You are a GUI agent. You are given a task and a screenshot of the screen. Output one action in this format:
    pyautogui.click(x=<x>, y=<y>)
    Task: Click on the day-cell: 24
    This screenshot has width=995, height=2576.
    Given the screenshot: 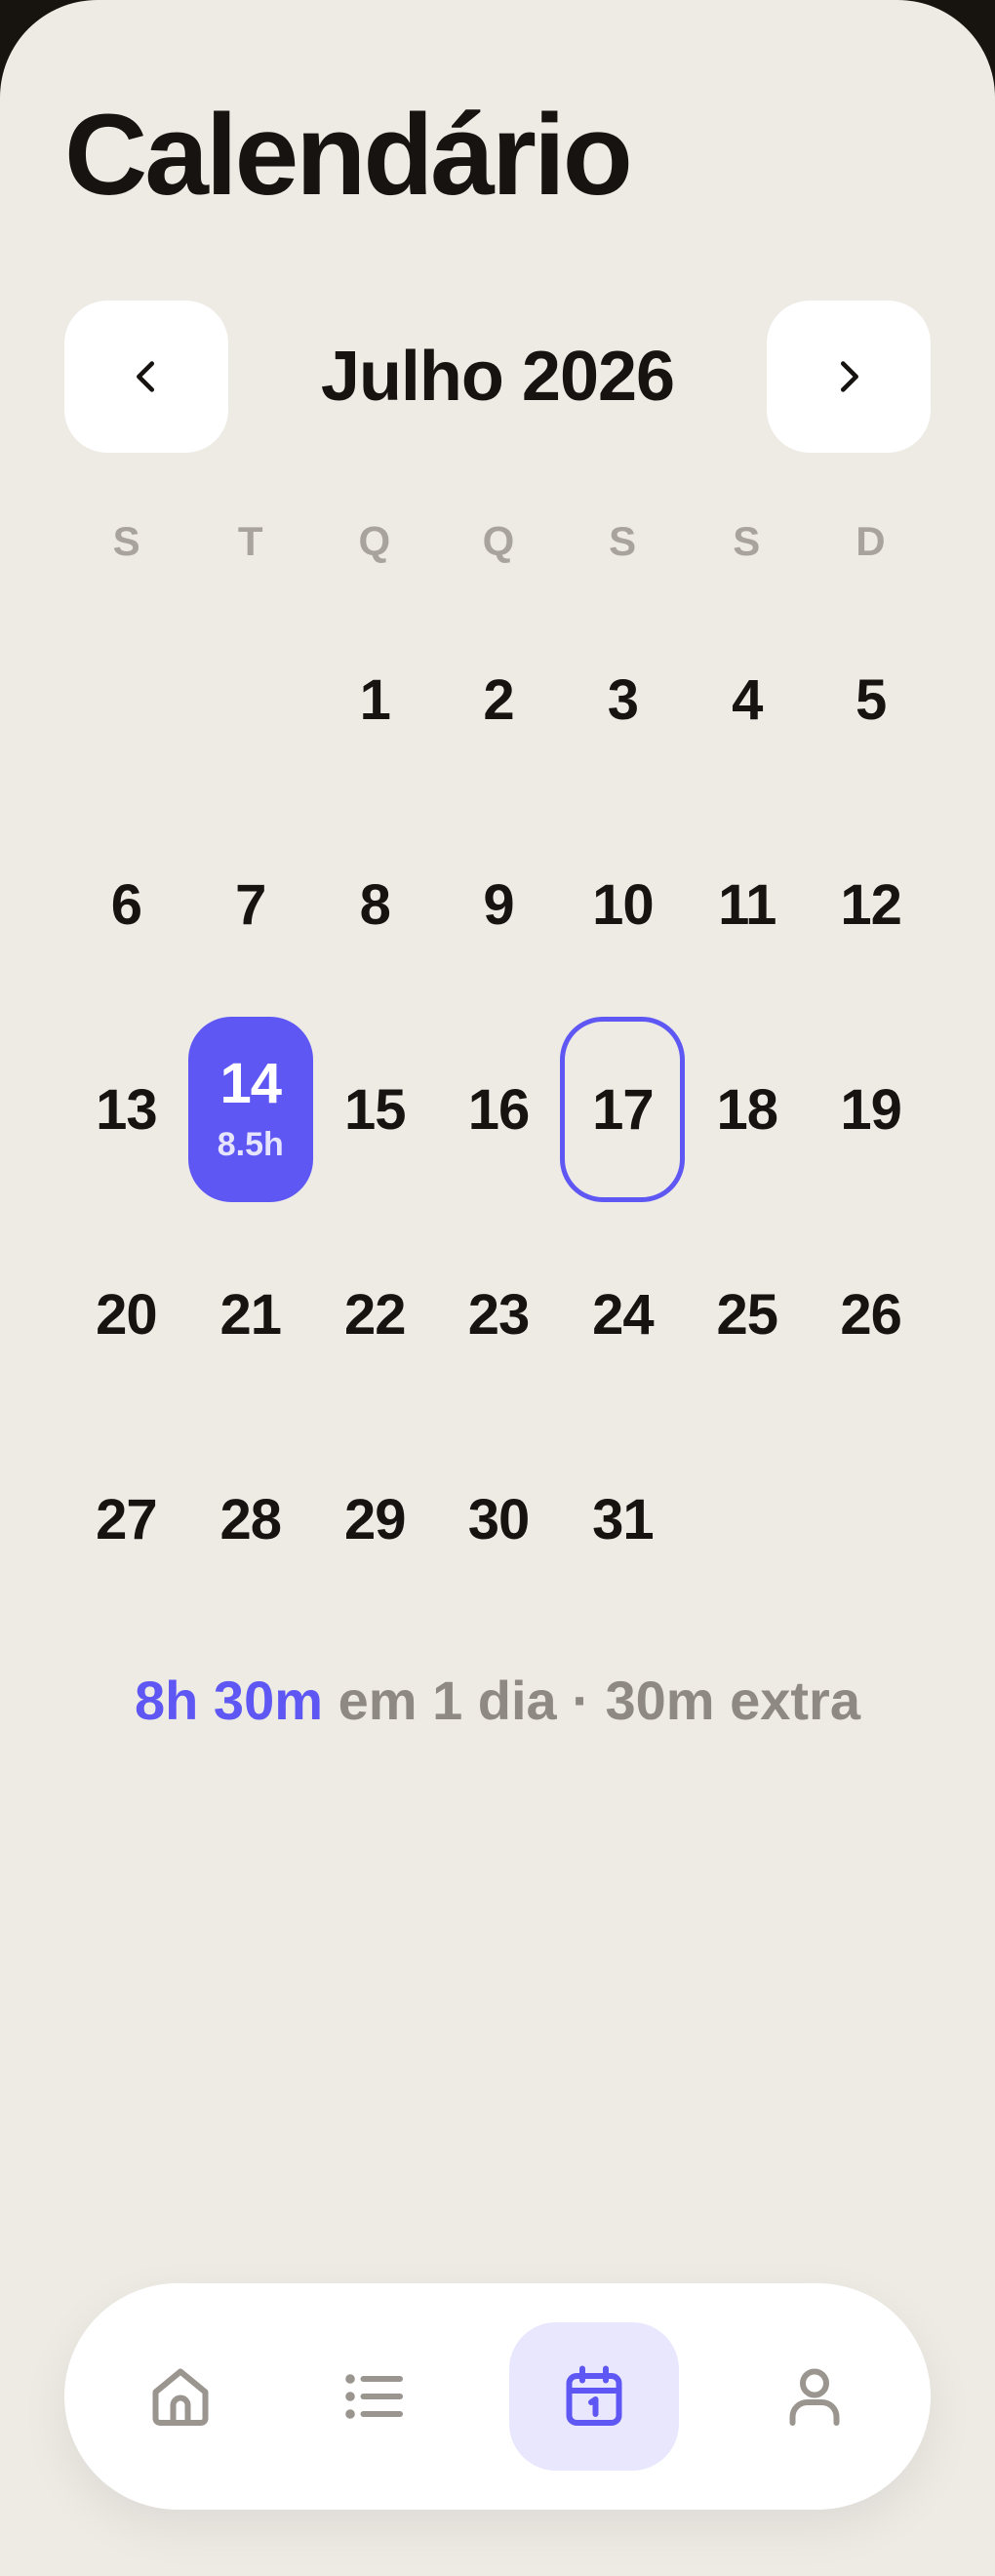 What is the action you would take?
    pyautogui.click(x=622, y=1314)
    